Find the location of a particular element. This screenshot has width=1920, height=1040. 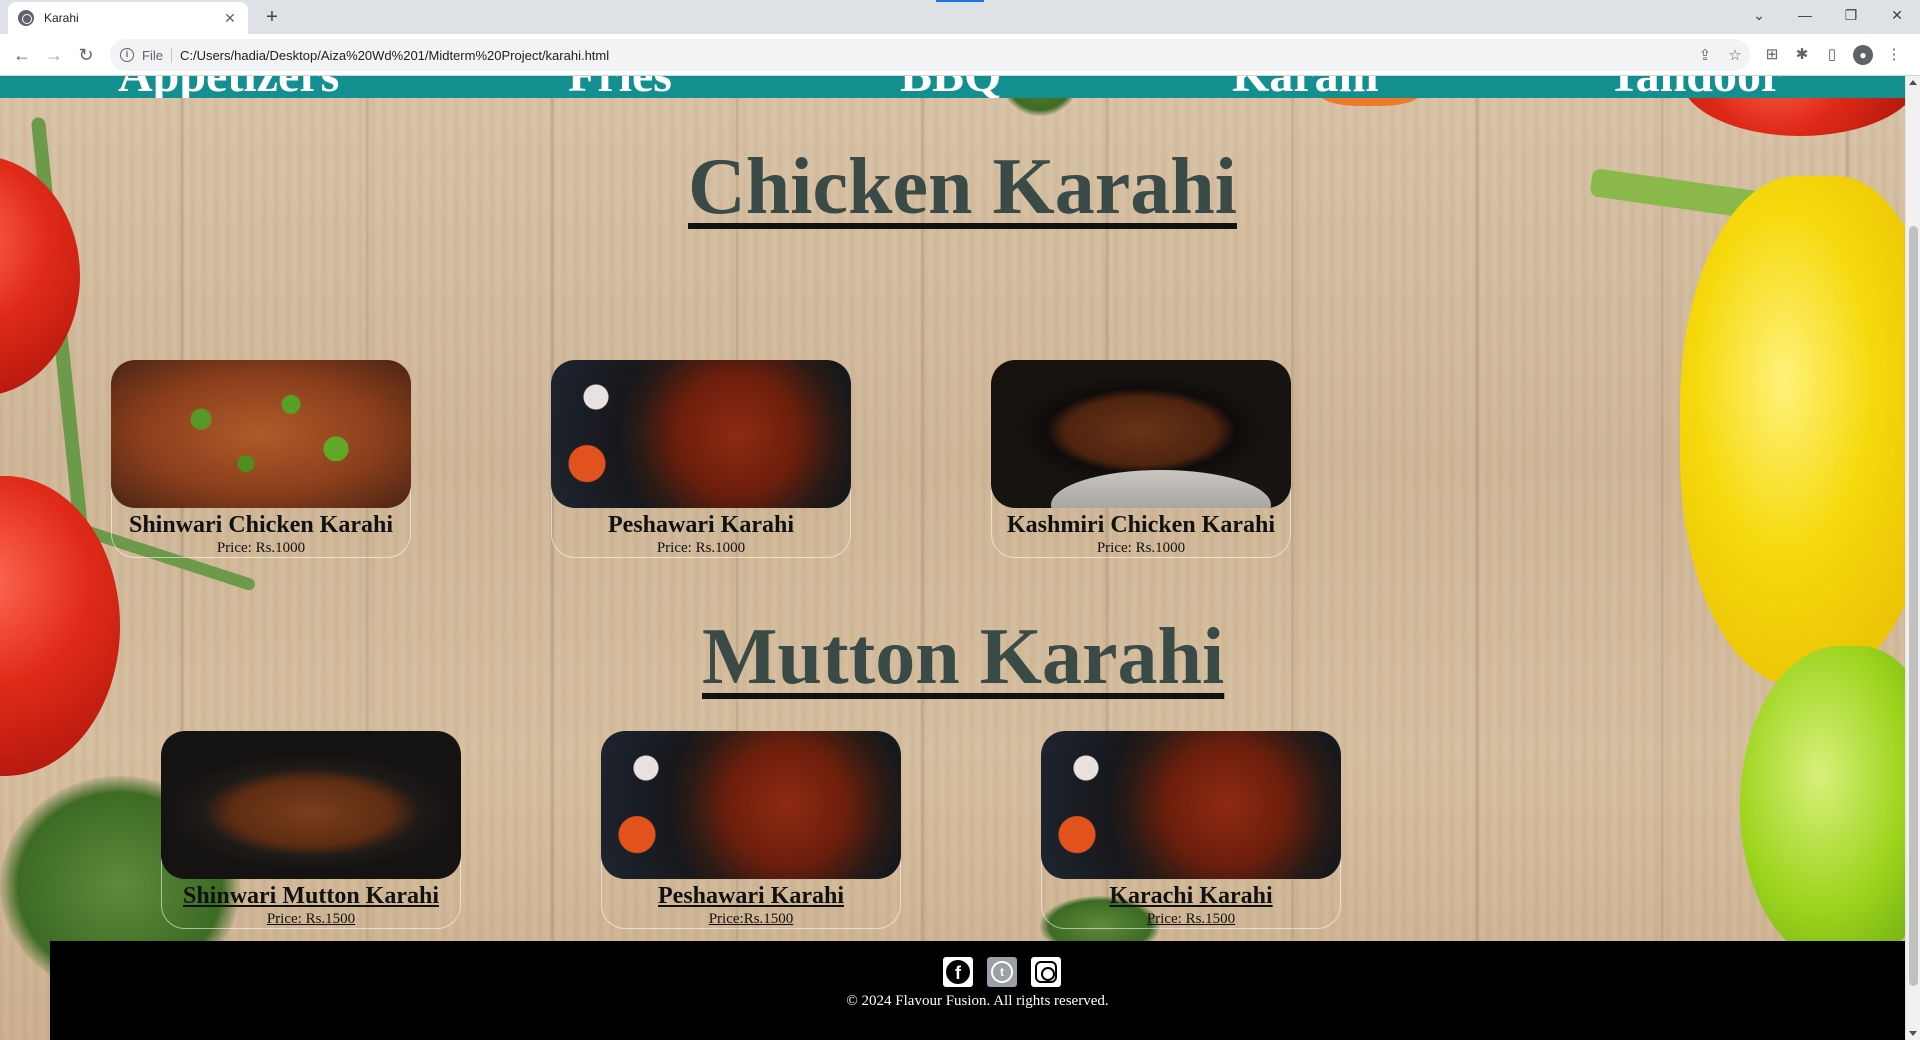

green-pepper-decoration is located at coordinates (1830, 806).